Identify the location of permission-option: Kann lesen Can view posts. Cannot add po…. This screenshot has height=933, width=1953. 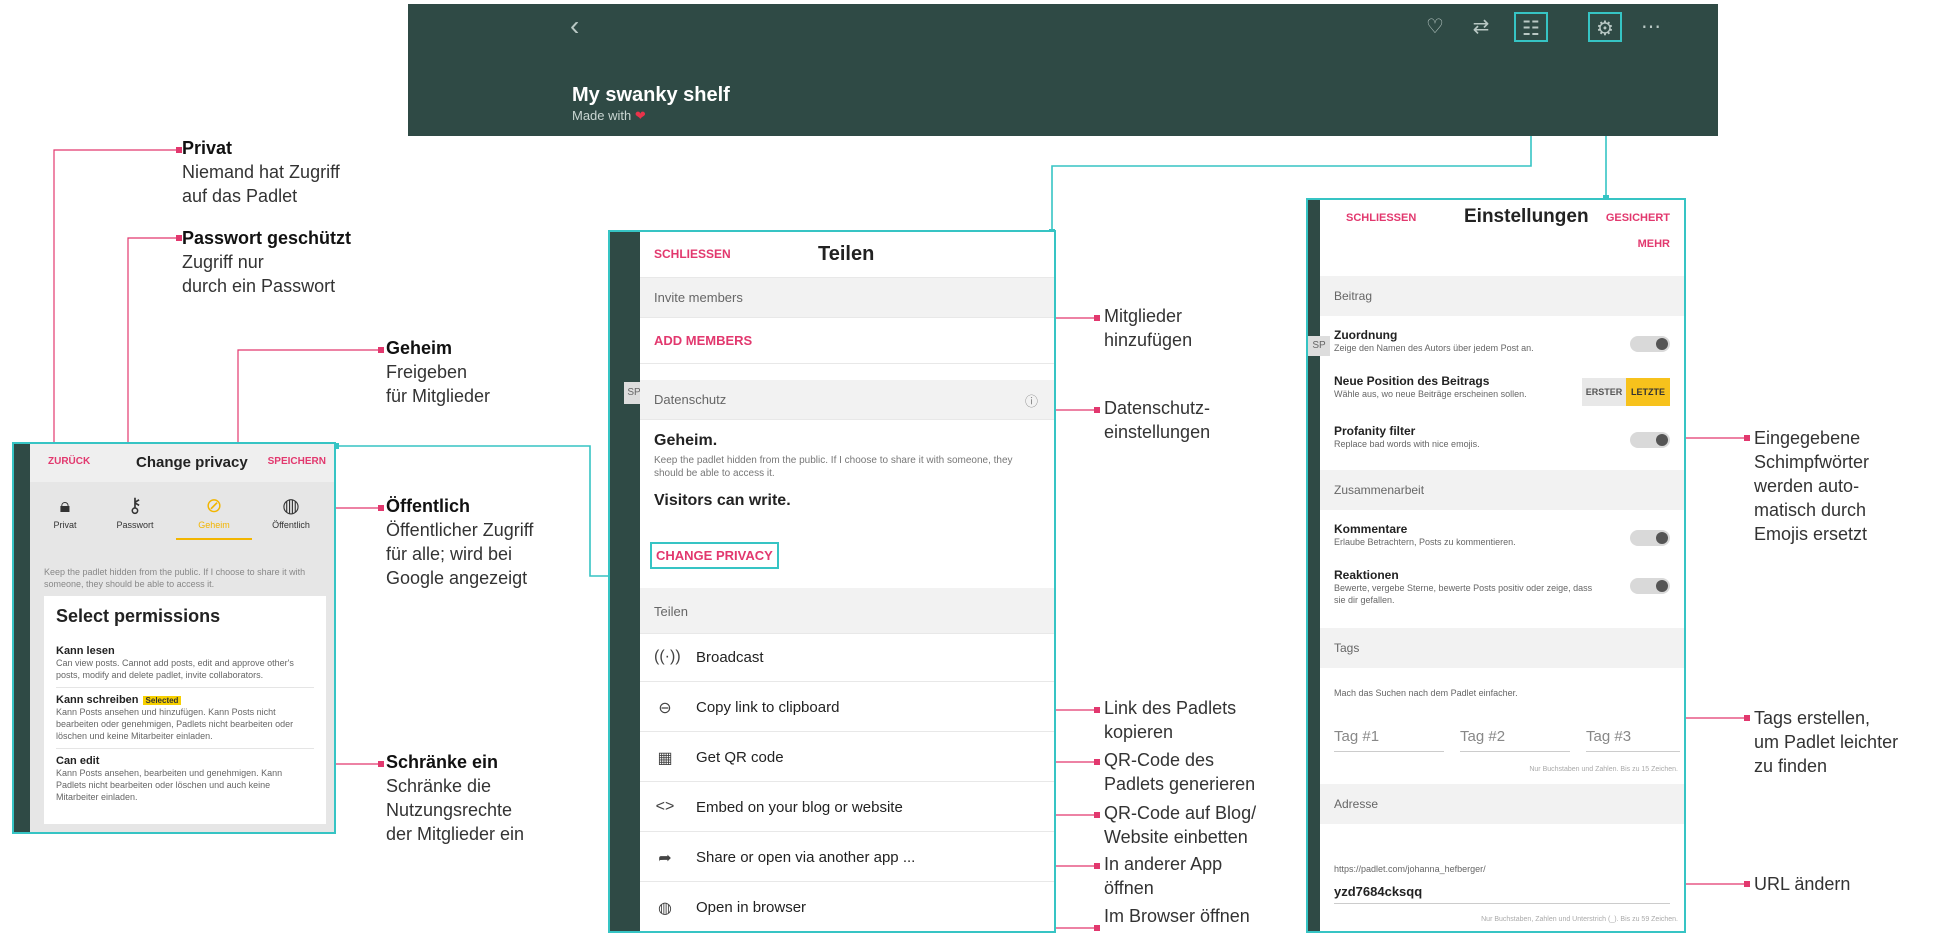
(185, 663).